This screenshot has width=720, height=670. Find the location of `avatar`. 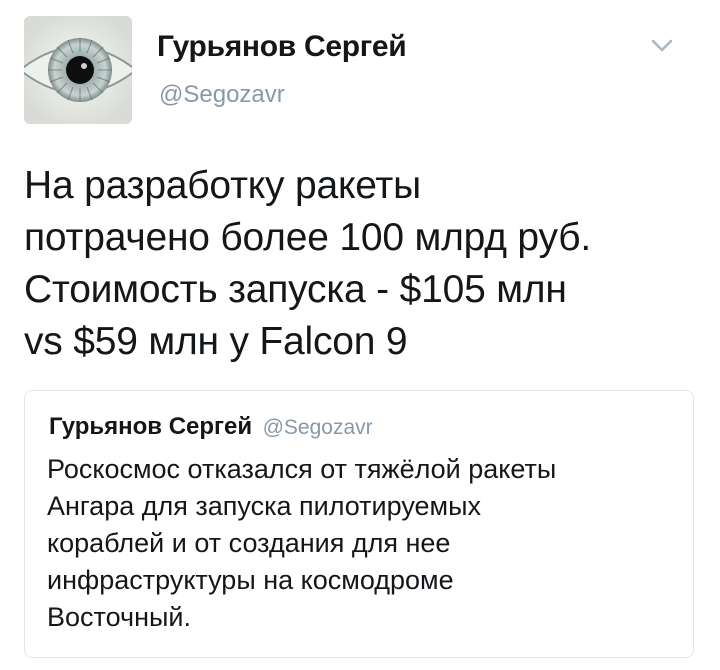

avatar is located at coordinates (78, 70).